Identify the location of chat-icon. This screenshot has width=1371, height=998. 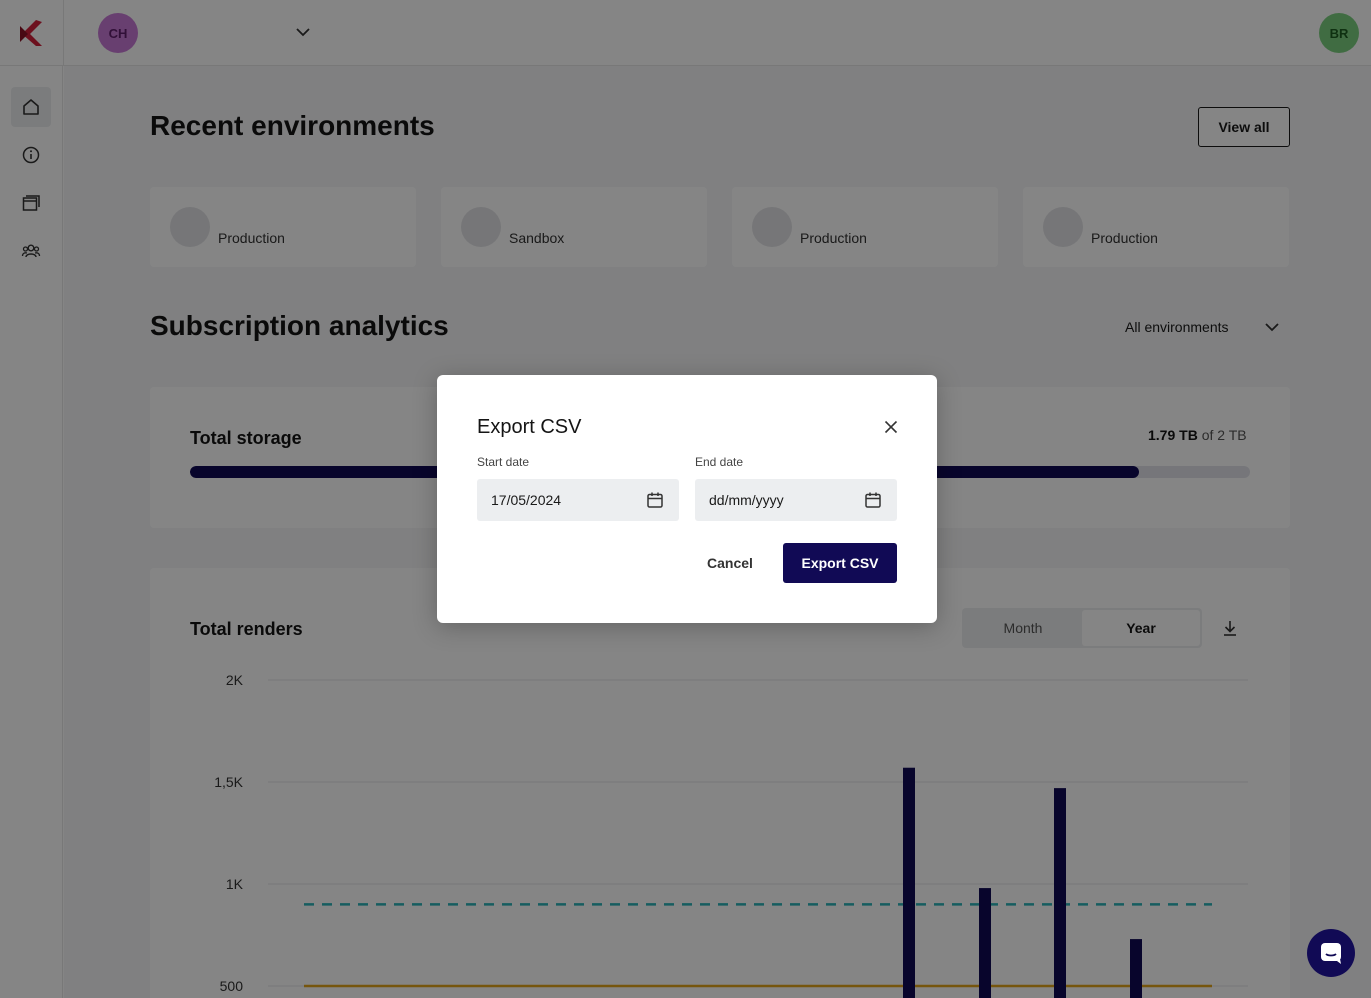
(1331, 953).